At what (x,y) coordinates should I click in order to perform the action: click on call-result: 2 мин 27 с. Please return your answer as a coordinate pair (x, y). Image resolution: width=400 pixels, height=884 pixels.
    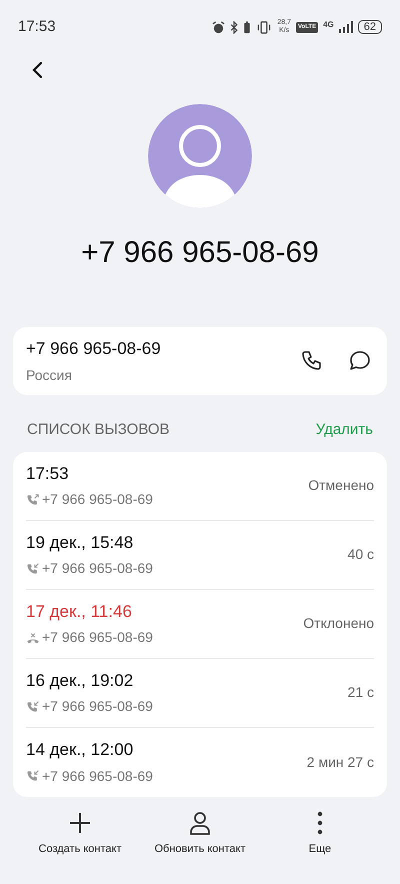
    Looking at the image, I should click on (340, 762).